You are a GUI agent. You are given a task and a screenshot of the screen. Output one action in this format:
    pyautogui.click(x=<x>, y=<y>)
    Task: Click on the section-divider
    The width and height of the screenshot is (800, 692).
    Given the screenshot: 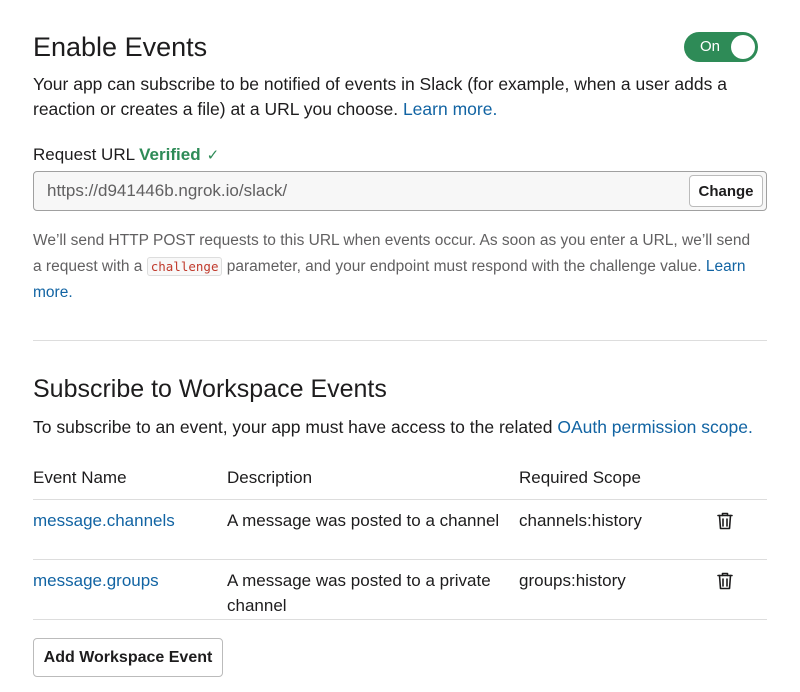 What is the action you would take?
    pyautogui.click(x=400, y=340)
    